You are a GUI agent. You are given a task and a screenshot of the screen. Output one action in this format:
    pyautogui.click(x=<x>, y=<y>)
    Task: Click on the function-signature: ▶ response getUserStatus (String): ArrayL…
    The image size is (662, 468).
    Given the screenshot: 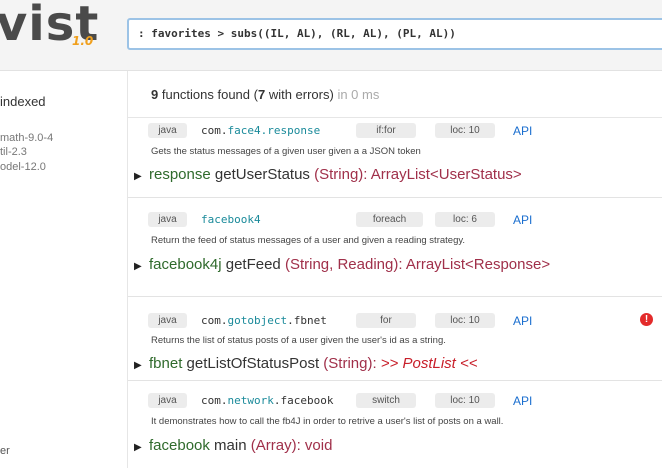 What is the action you would take?
    pyautogui.click(x=328, y=174)
    